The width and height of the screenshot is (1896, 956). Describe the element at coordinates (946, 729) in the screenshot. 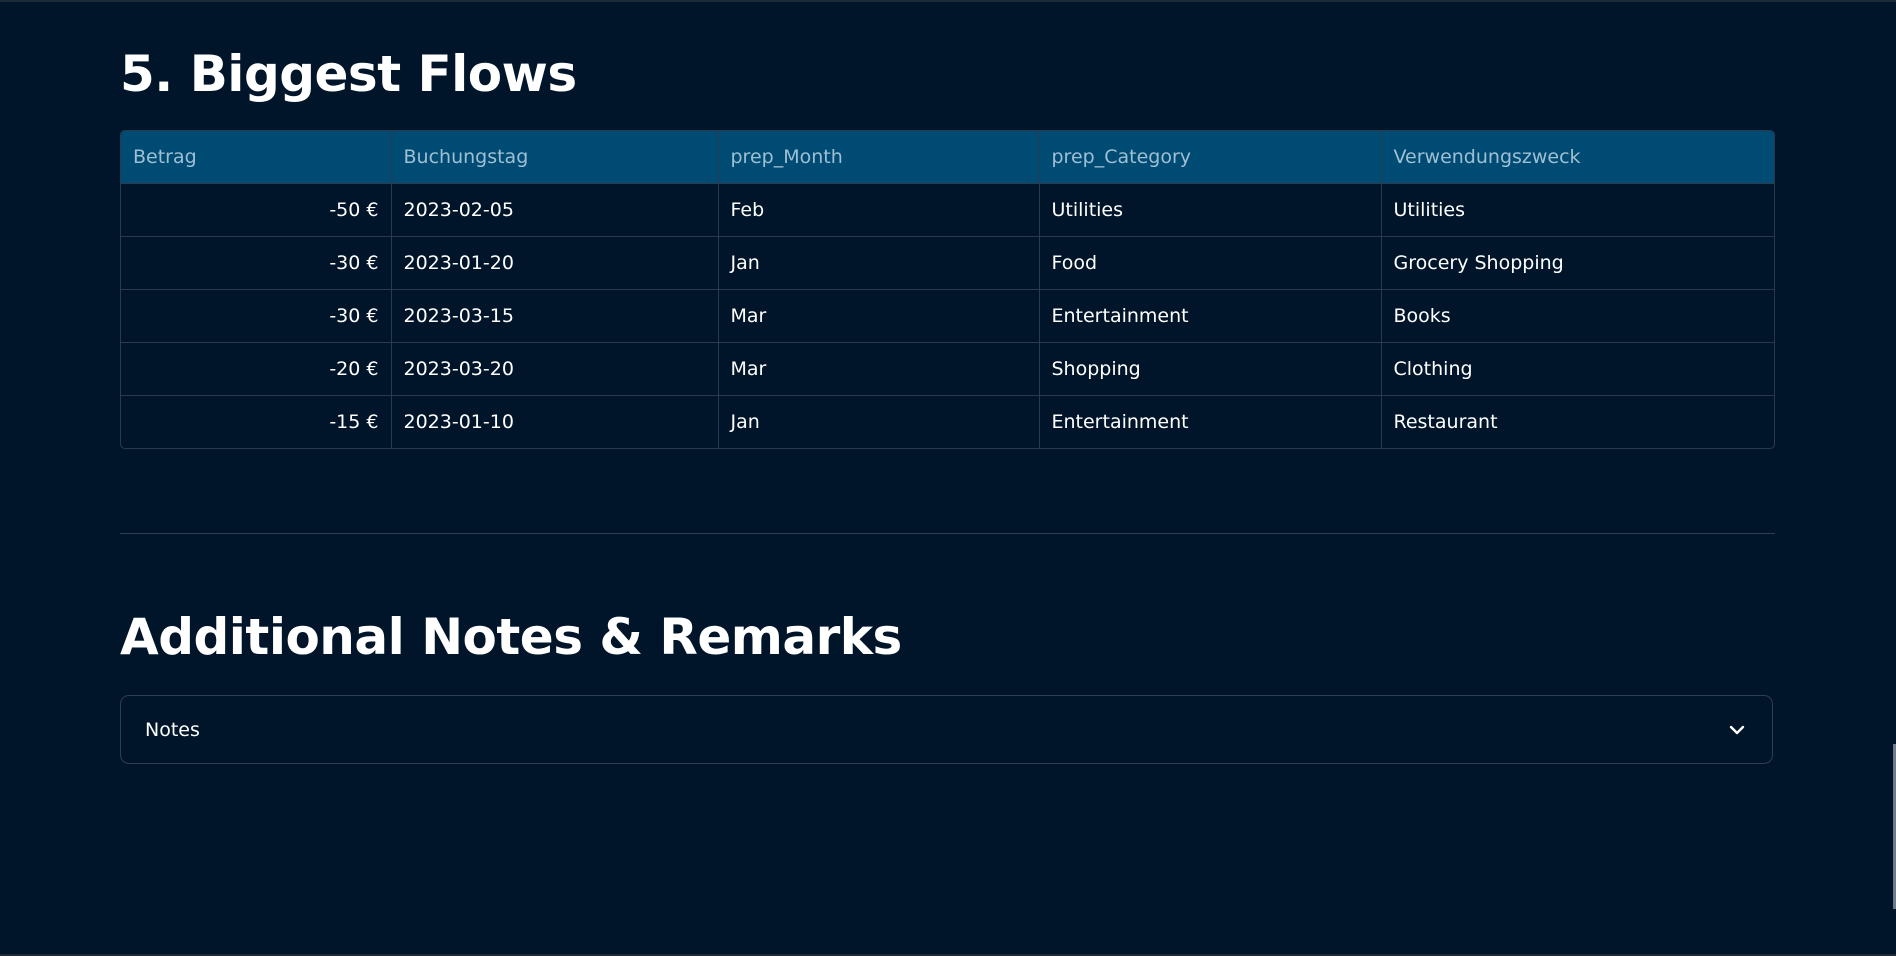

I see `notes-expander: Notes` at that location.